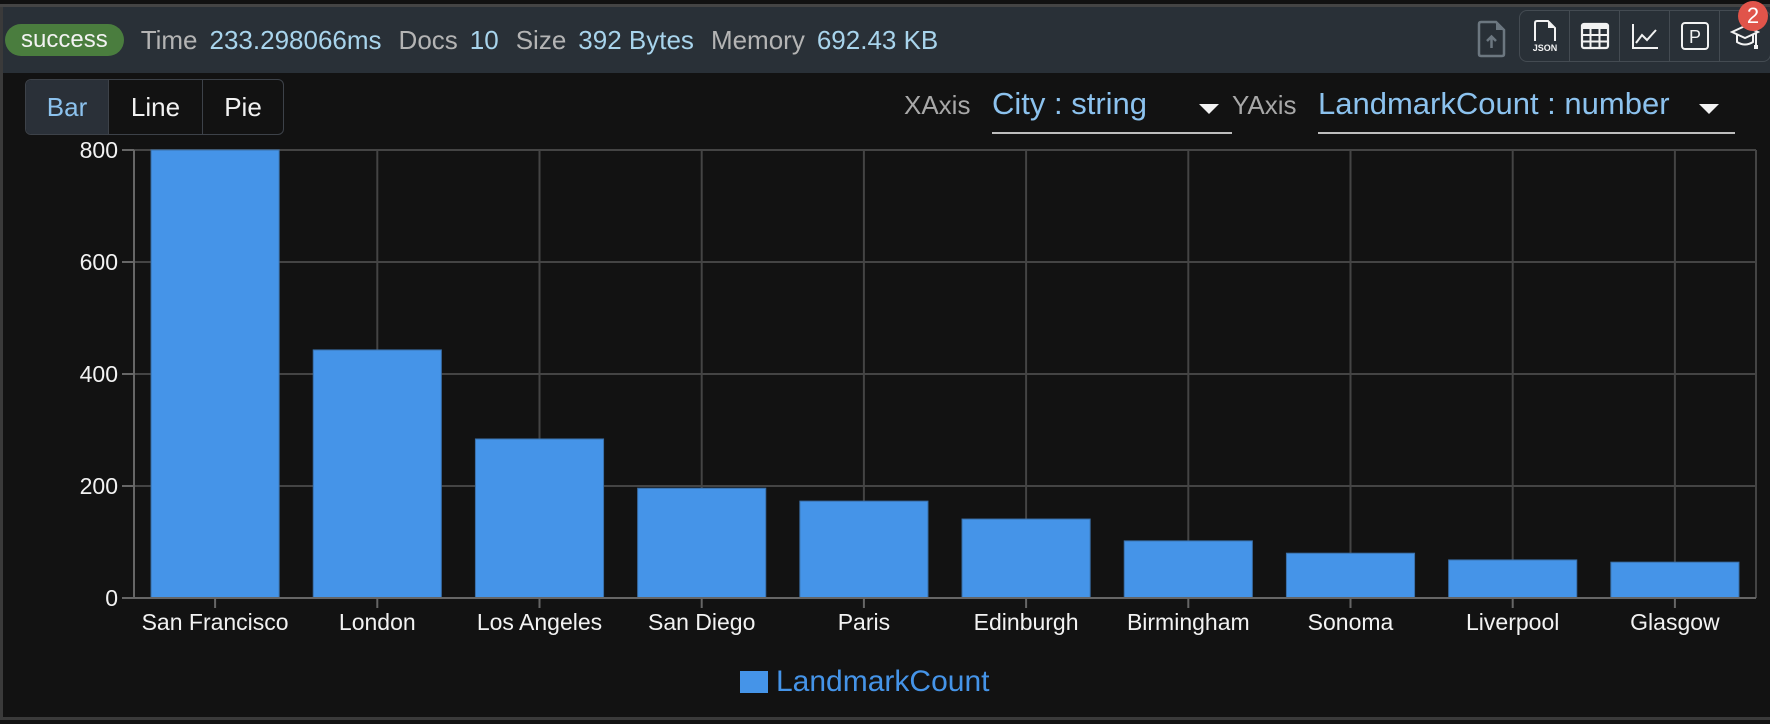 The height and width of the screenshot is (724, 1770). What do you see at coordinates (864, 622) in the screenshot?
I see `x-tick-label: Paris` at bounding box center [864, 622].